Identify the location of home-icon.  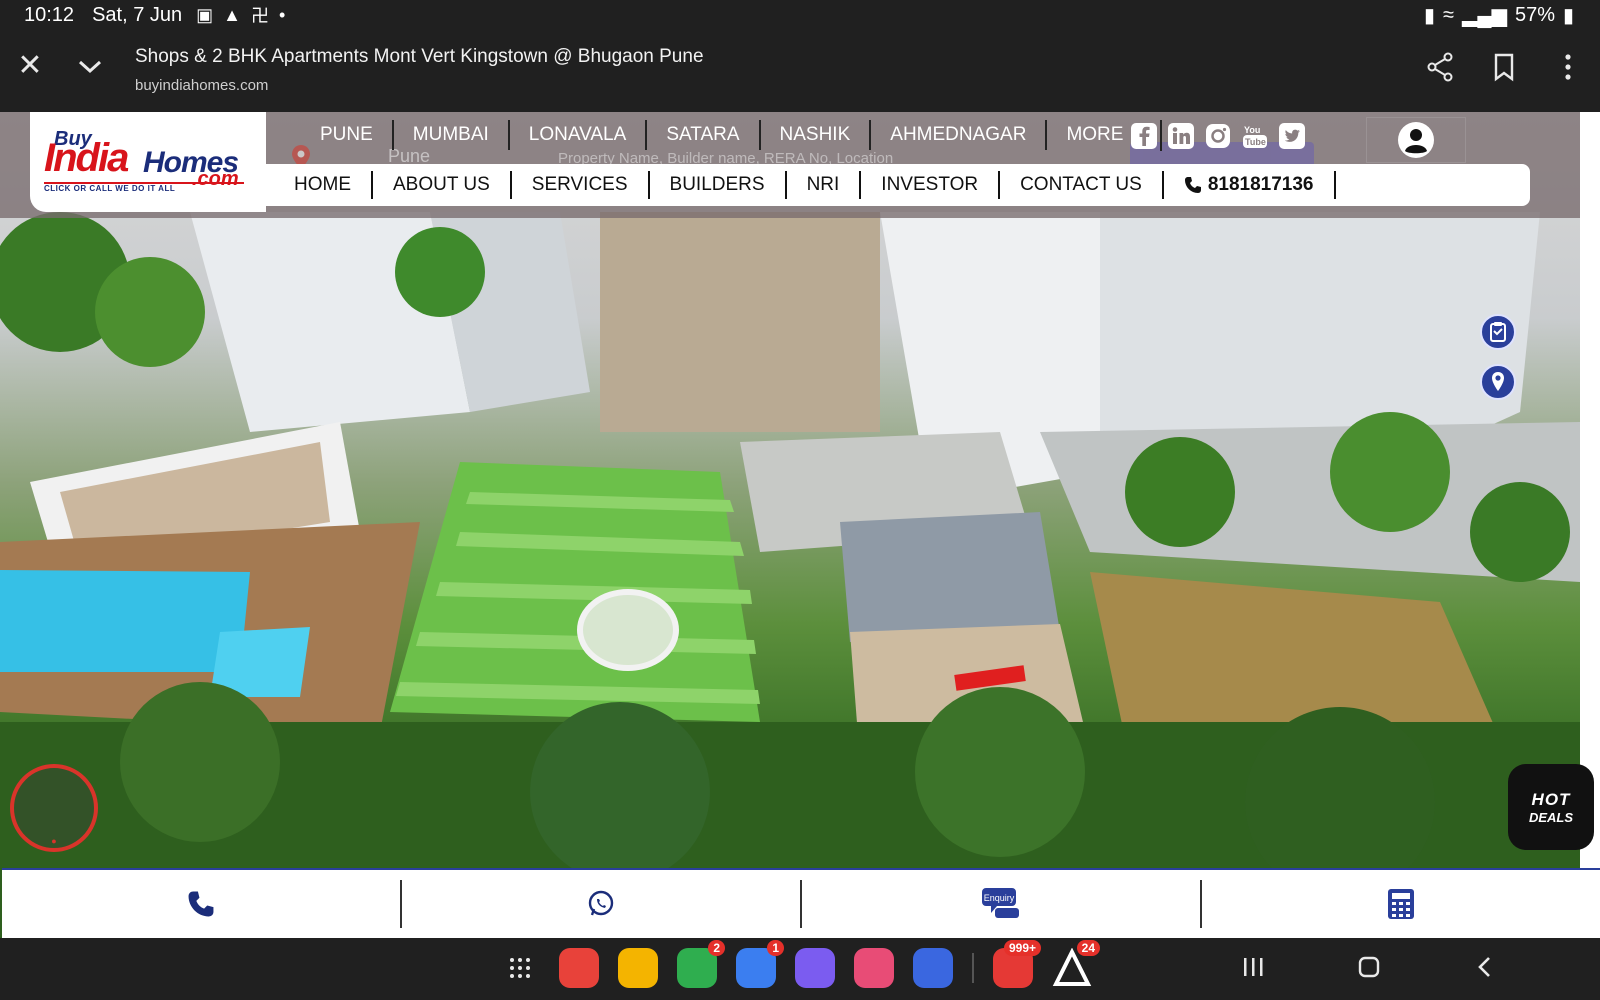
(1369, 967).